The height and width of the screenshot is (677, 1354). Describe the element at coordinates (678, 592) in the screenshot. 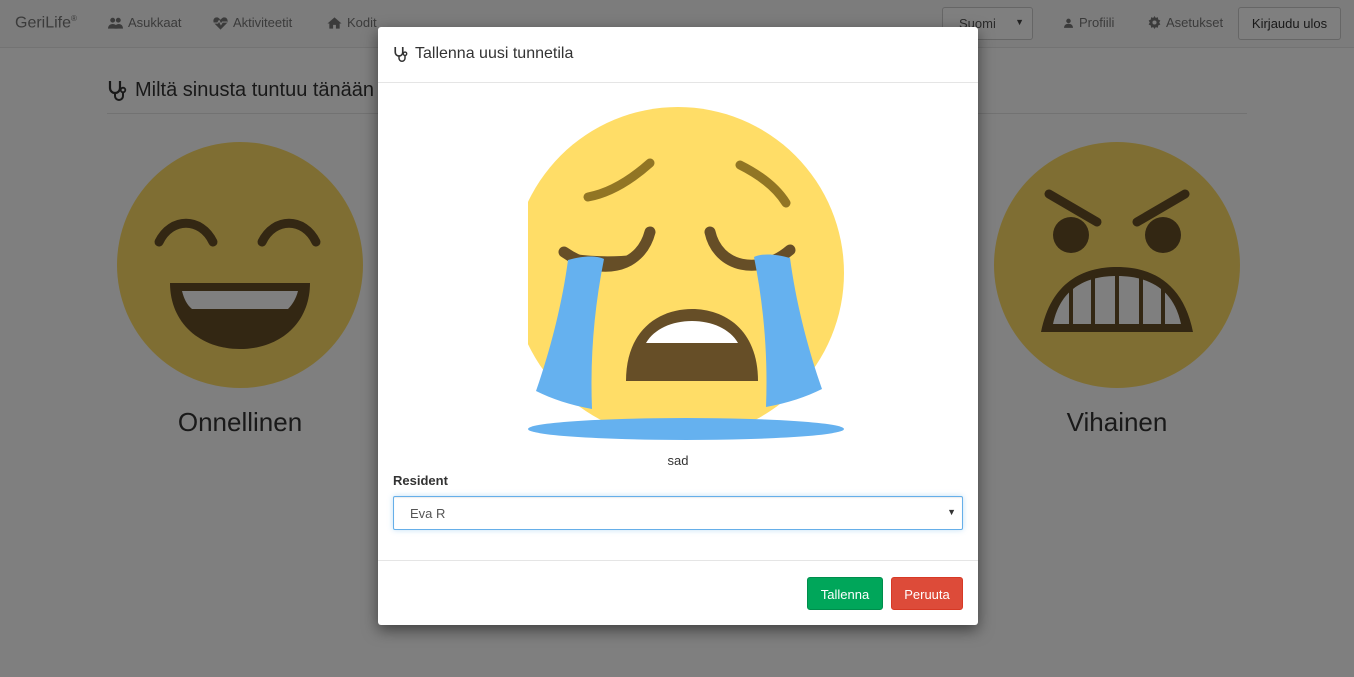

I see `modal-footer: Tallenna Peruuta` at that location.